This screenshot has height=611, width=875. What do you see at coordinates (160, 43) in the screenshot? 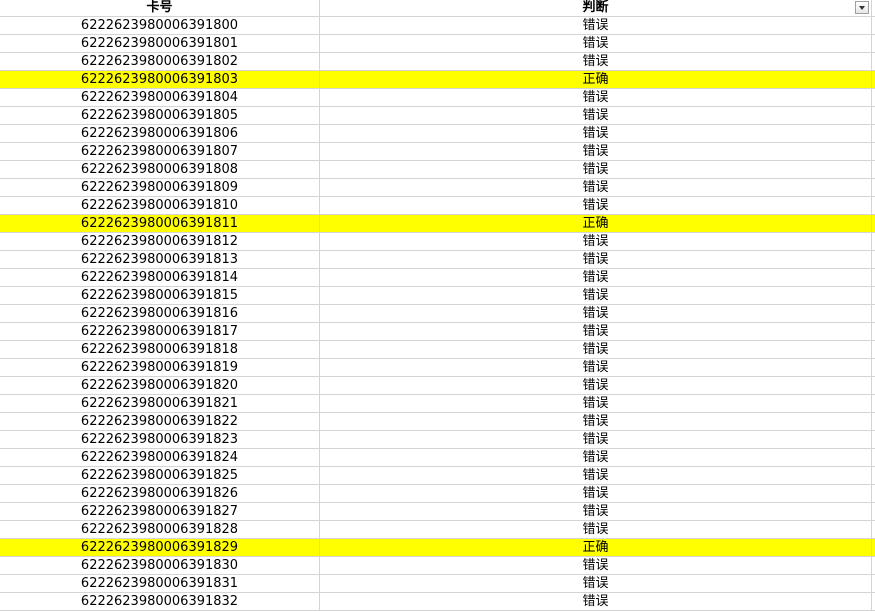
I see `card-number-cell: 6222623980006391801` at bounding box center [160, 43].